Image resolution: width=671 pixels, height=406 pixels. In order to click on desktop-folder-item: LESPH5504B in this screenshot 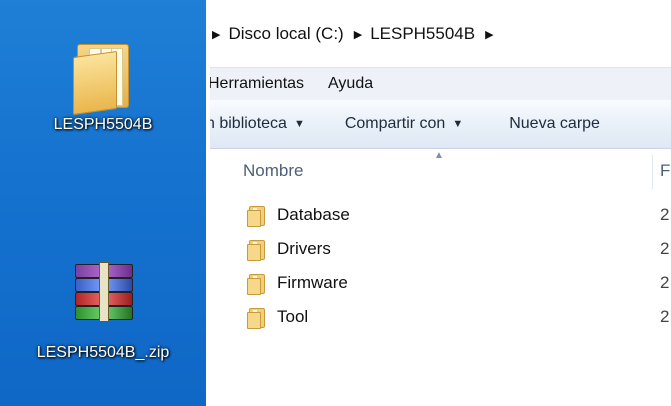, I will do `click(103, 86)`.